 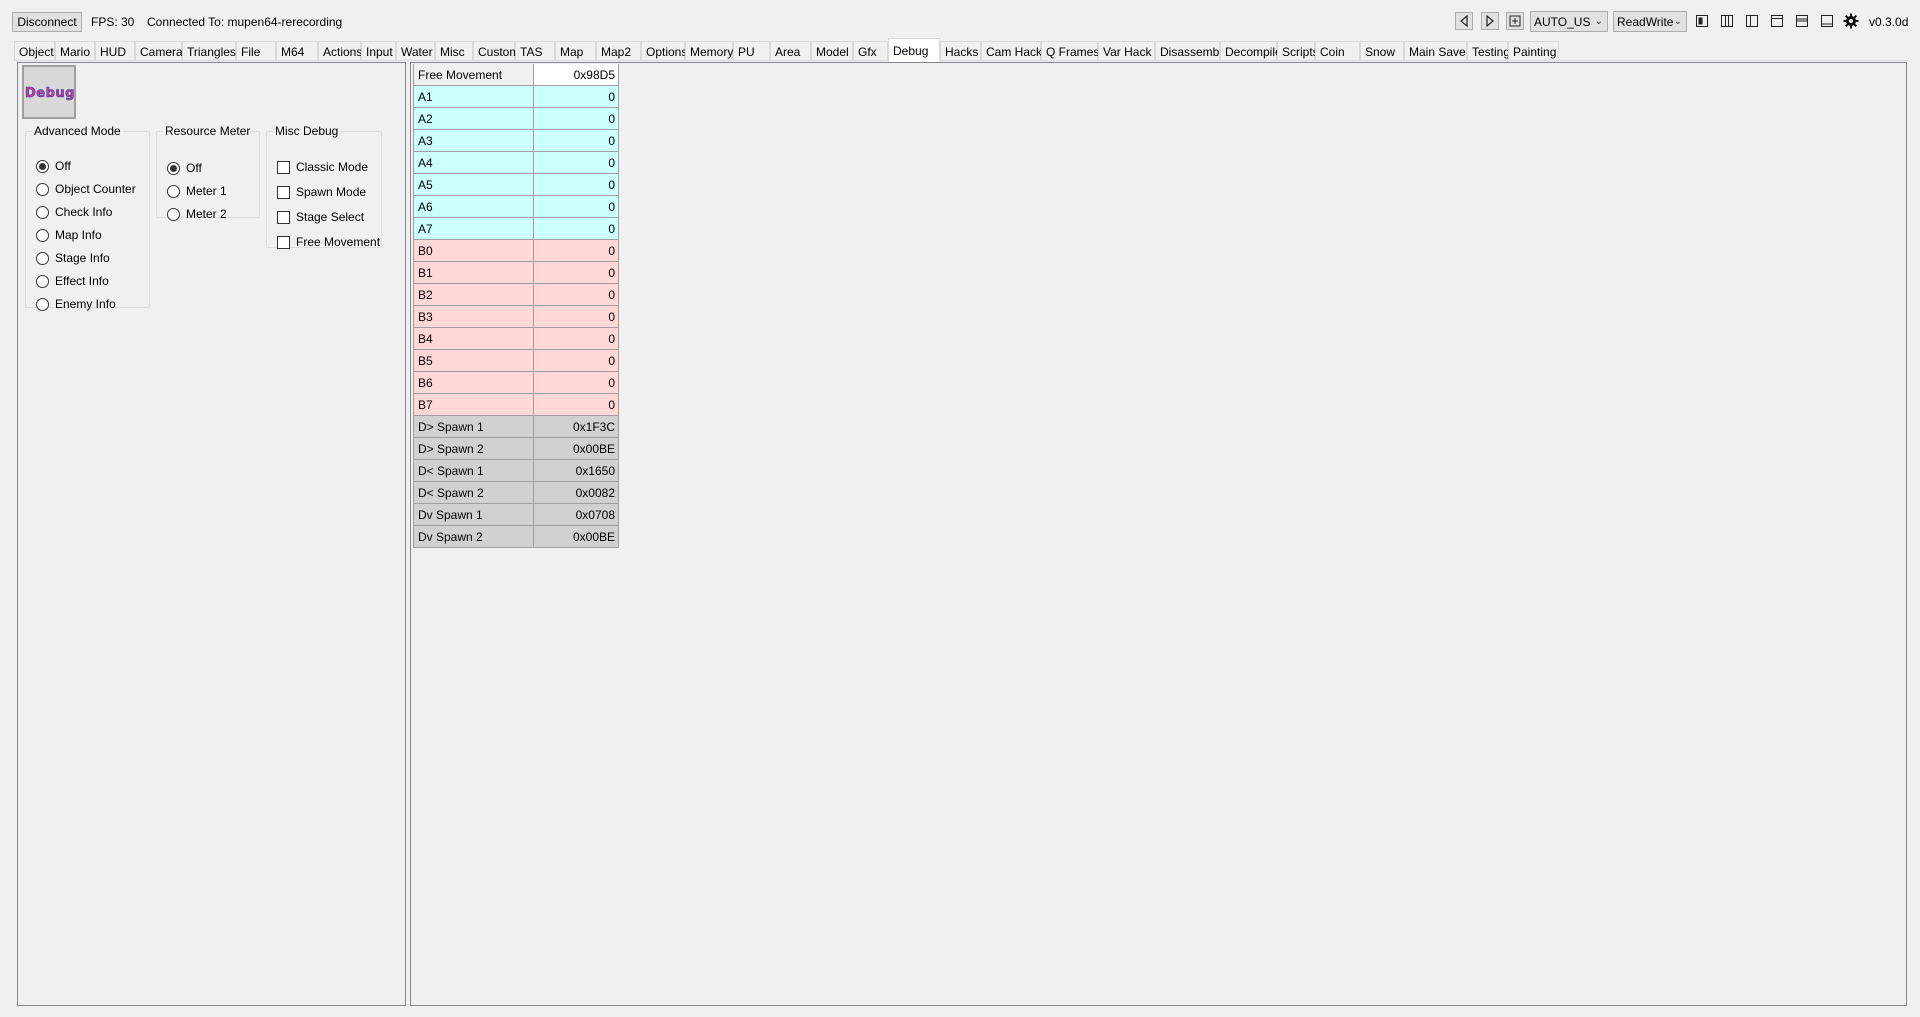 What do you see at coordinates (1650, 21) in the screenshot?
I see `access-mode-select: ReadWrite ⌄` at bounding box center [1650, 21].